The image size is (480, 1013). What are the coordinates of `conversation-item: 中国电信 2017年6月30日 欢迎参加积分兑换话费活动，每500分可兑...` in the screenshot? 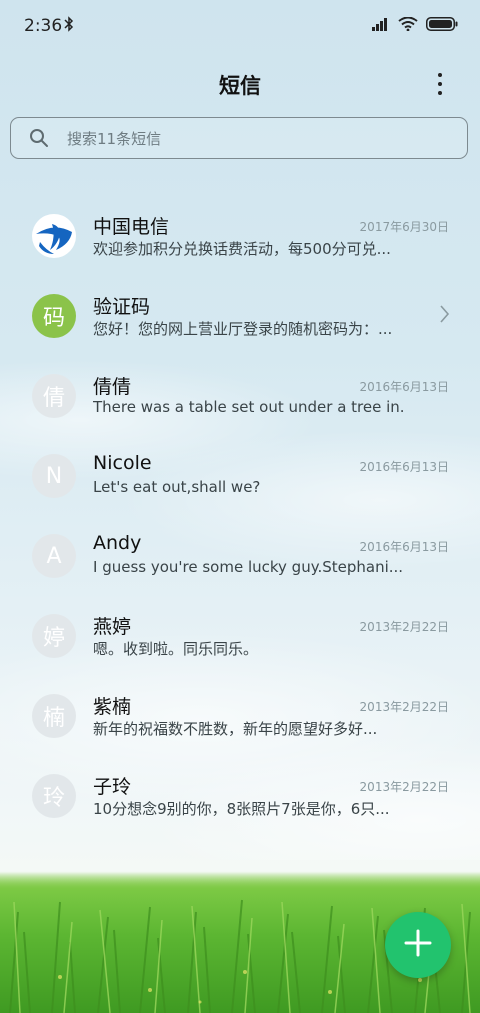 It's located at (240, 237).